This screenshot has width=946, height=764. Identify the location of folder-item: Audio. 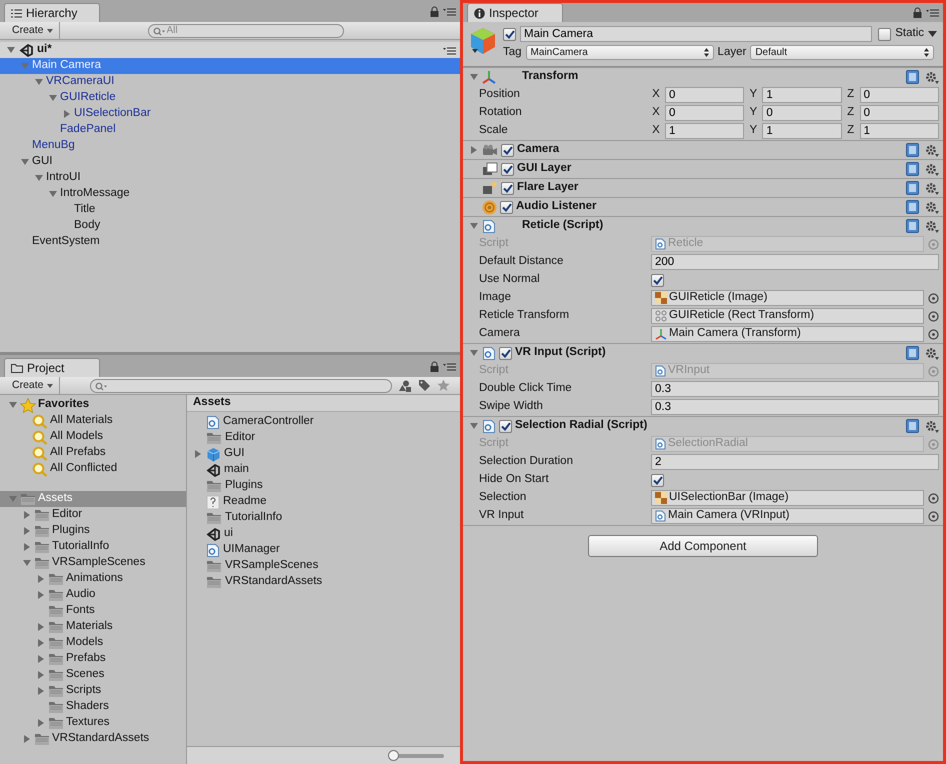
(93, 595).